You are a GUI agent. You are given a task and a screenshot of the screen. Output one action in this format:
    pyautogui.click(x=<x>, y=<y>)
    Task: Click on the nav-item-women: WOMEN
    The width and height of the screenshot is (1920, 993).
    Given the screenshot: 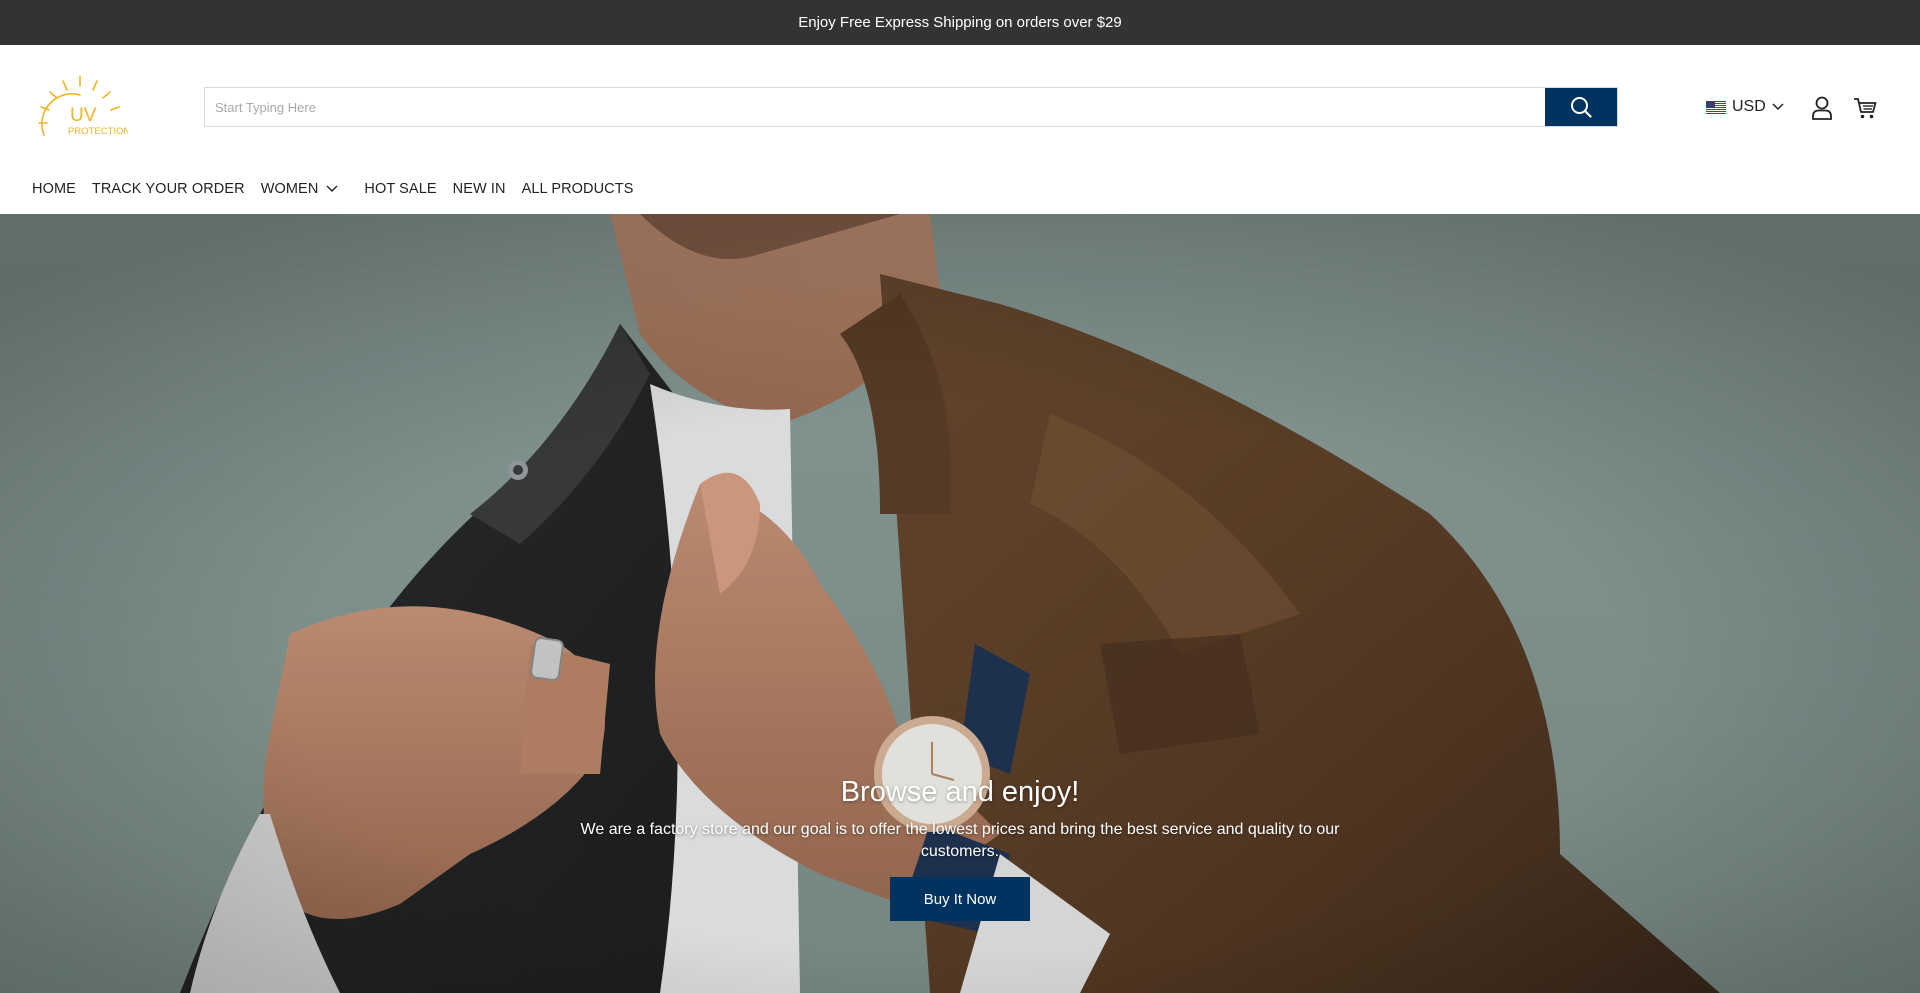 What is the action you would take?
    pyautogui.click(x=300, y=189)
    